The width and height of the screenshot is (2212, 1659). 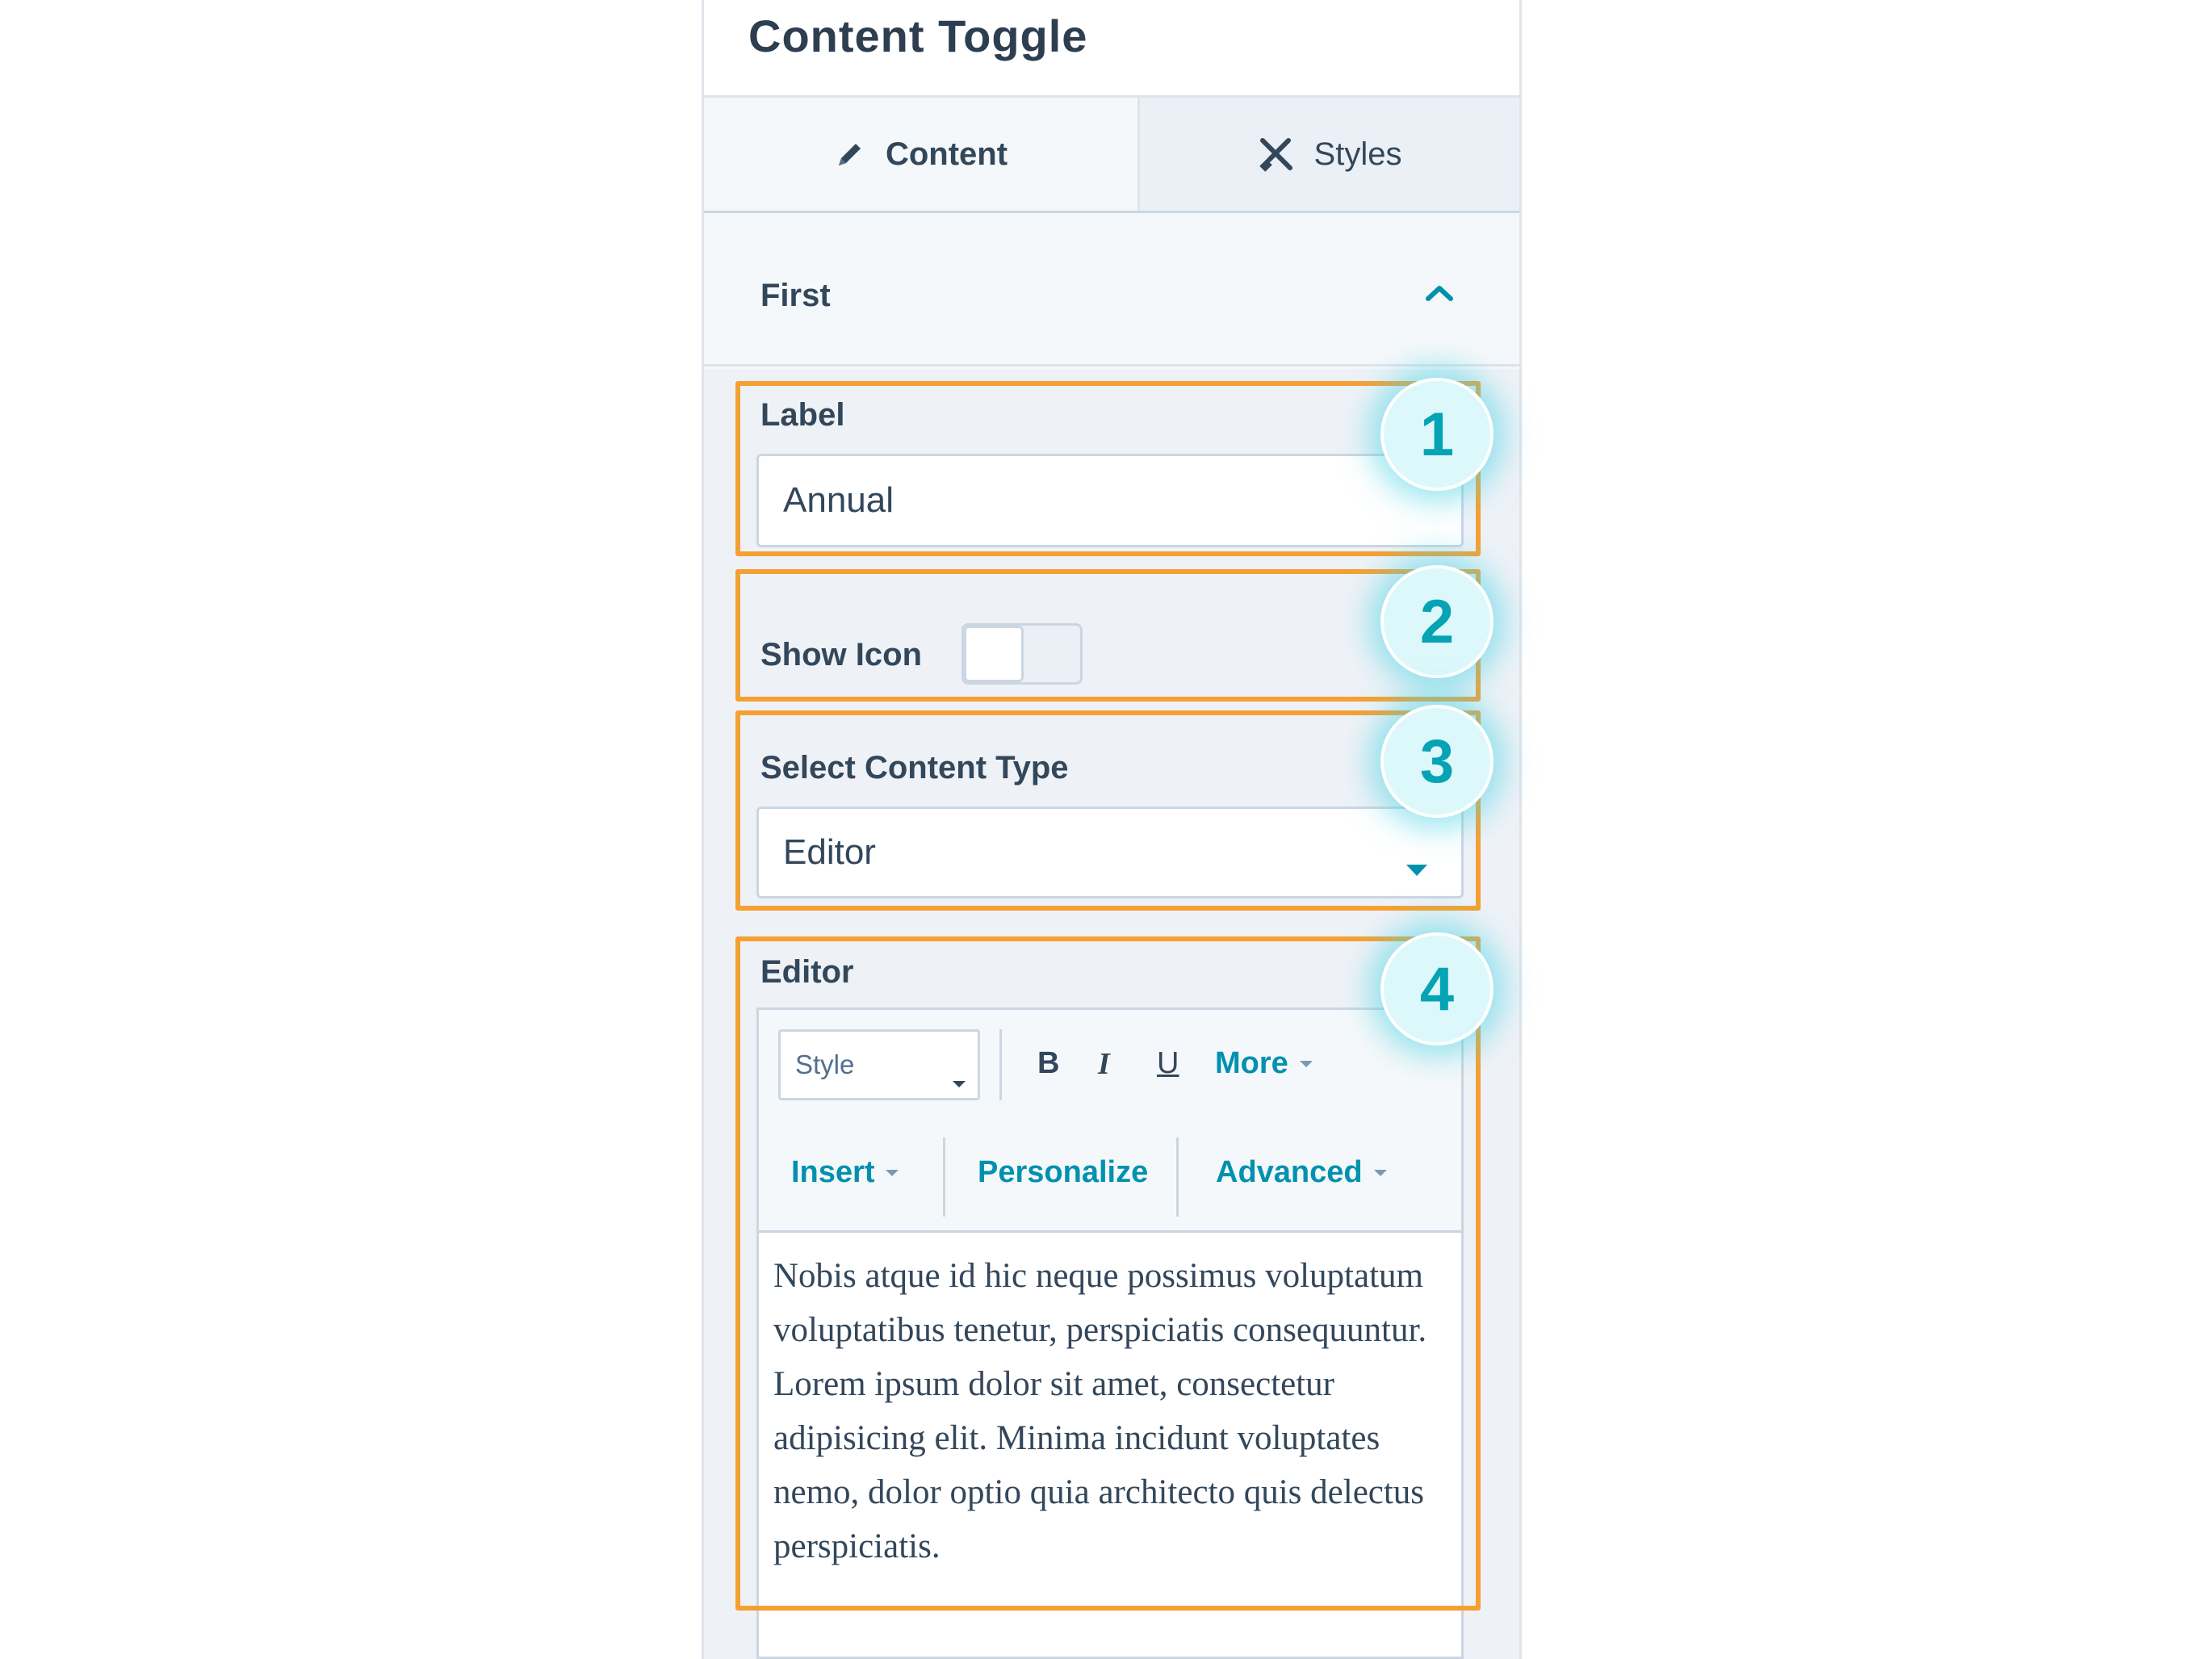 What do you see at coordinates (1111, 290) in the screenshot?
I see `section-first-header: First` at bounding box center [1111, 290].